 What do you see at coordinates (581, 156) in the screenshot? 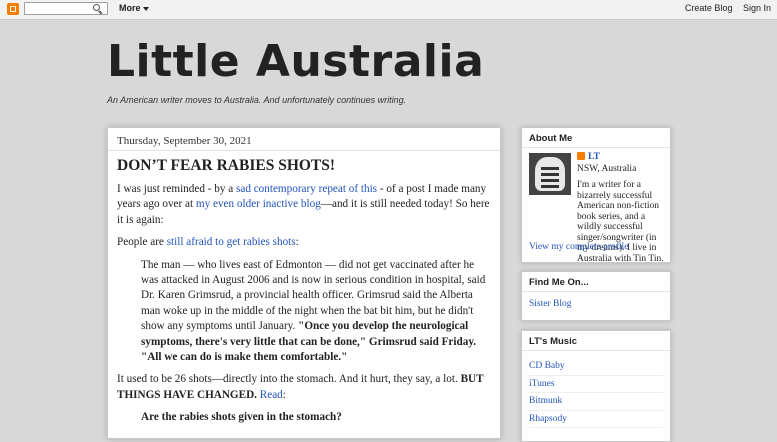
I see `blogger-profile-icon` at bounding box center [581, 156].